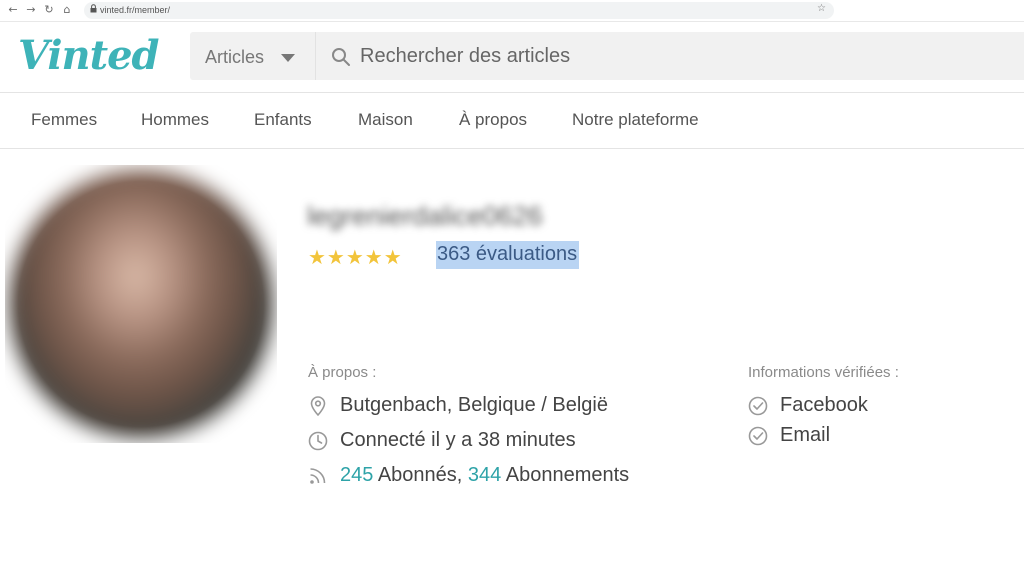 Image resolution: width=1024 pixels, height=584 pixels. What do you see at coordinates (235, 57) in the screenshot?
I see `category-dropdown-label: Articles` at bounding box center [235, 57].